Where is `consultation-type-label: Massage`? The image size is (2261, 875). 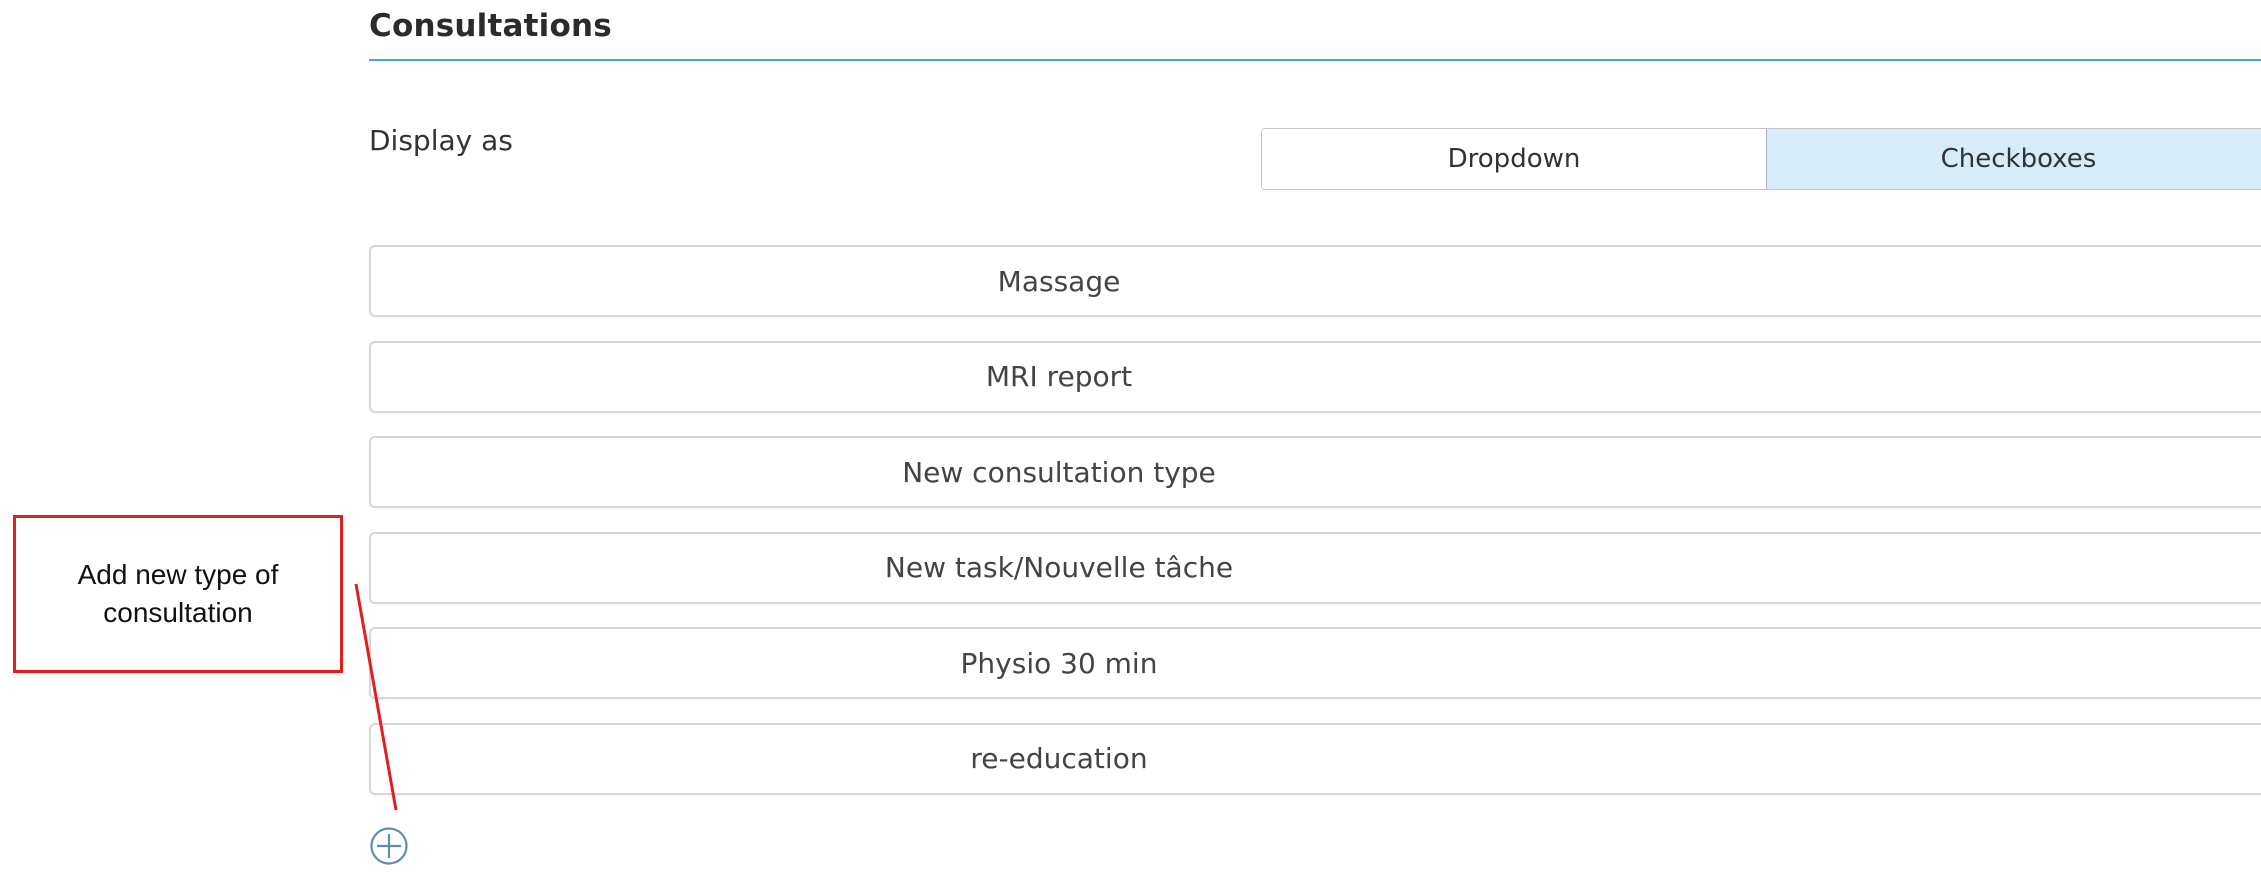 consultation-type-label: Massage is located at coordinates (1059, 281).